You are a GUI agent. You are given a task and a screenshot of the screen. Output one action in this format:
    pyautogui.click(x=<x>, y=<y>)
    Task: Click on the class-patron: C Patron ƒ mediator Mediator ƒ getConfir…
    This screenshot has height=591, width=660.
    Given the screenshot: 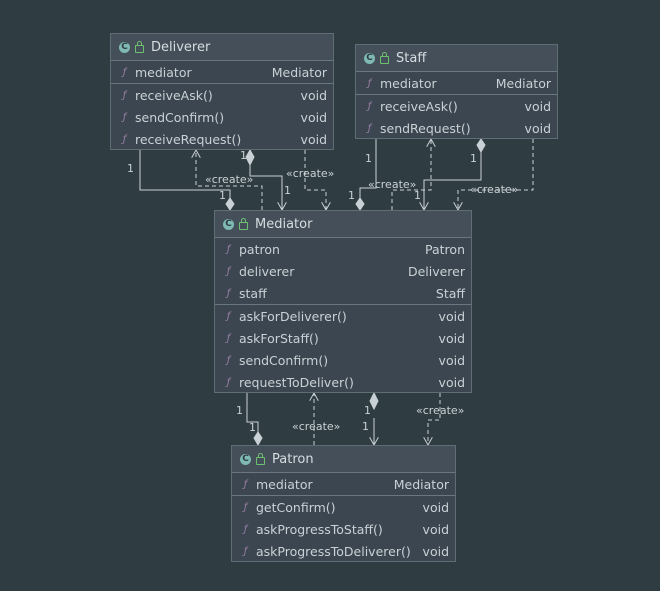 What is the action you would take?
    pyautogui.click(x=343, y=503)
    